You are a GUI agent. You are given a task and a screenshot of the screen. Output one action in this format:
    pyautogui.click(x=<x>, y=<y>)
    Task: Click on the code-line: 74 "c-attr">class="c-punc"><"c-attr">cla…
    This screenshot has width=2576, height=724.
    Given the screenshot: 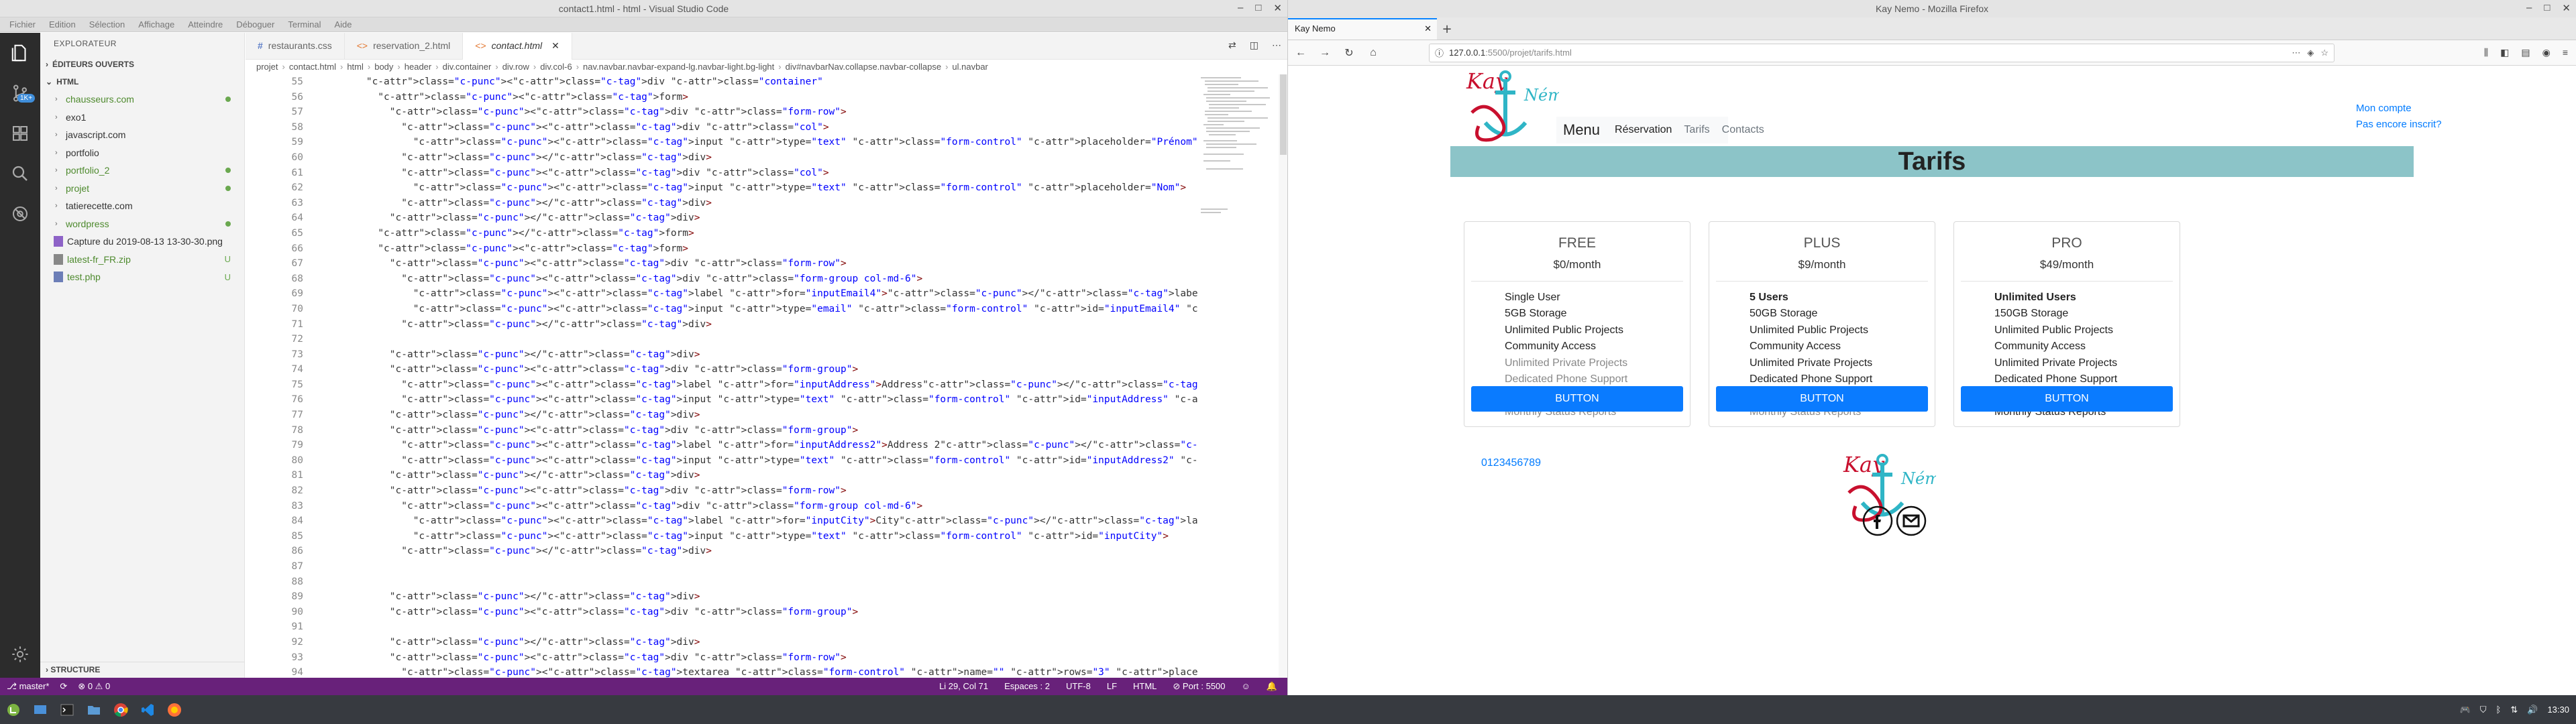 What is the action you would take?
    pyautogui.click(x=722, y=369)
    